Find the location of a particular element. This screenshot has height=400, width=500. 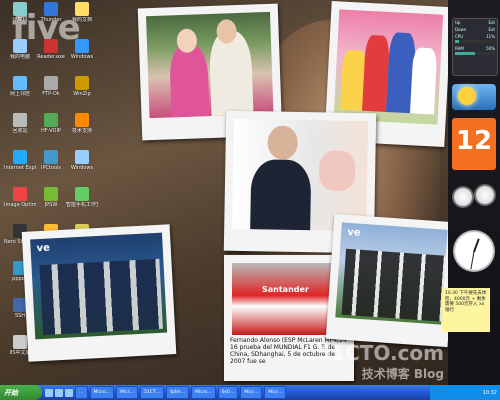

network-meter-gadget: Up Ext Down Ext CPU 11% RAM 50% is located at coordinates (475, 47).